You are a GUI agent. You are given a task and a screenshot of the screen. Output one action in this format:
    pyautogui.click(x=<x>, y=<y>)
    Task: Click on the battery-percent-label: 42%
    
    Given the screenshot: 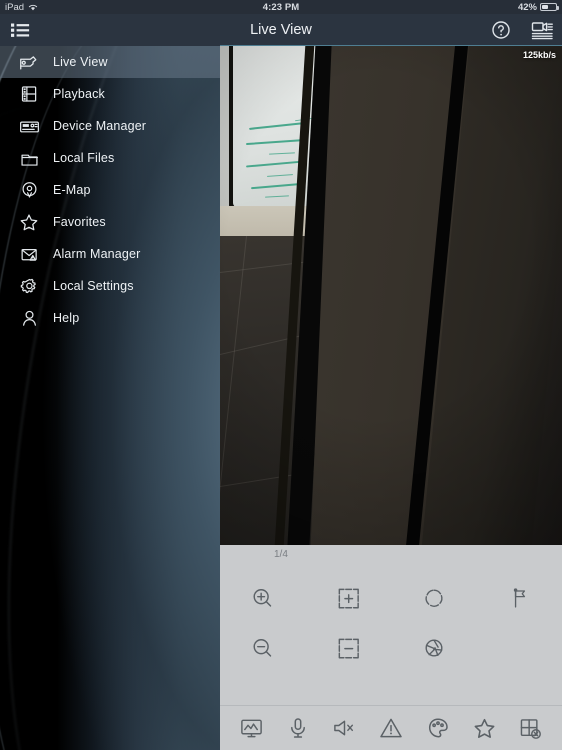 What is the action you would take?
    pyautogui.click(x=527, y=7)
    